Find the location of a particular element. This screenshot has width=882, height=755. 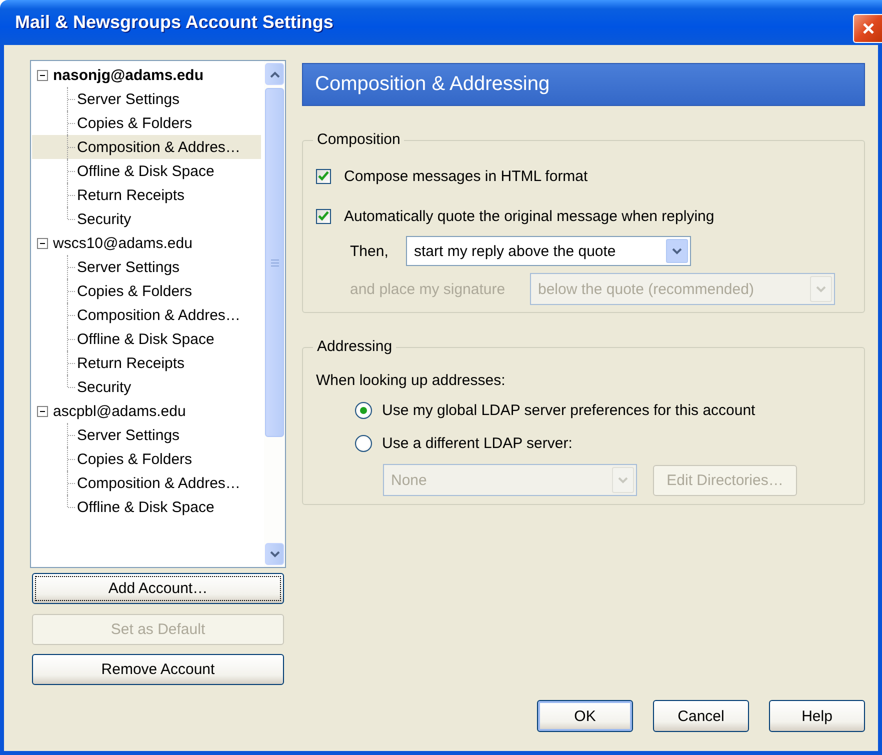

dropdown: start my reply above the quote is located at coordinates (548, 251).